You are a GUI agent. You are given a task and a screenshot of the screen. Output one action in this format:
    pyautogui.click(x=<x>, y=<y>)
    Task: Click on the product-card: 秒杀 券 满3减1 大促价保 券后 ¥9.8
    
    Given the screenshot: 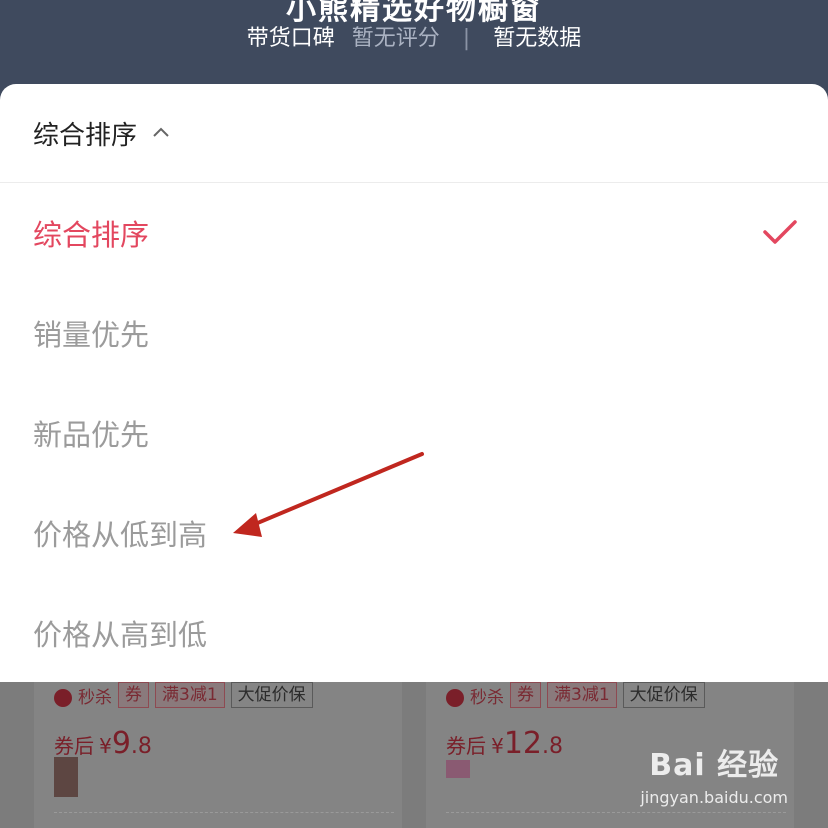 What is the action you would take?
    pyautogui.click(x=218, y=755)
    